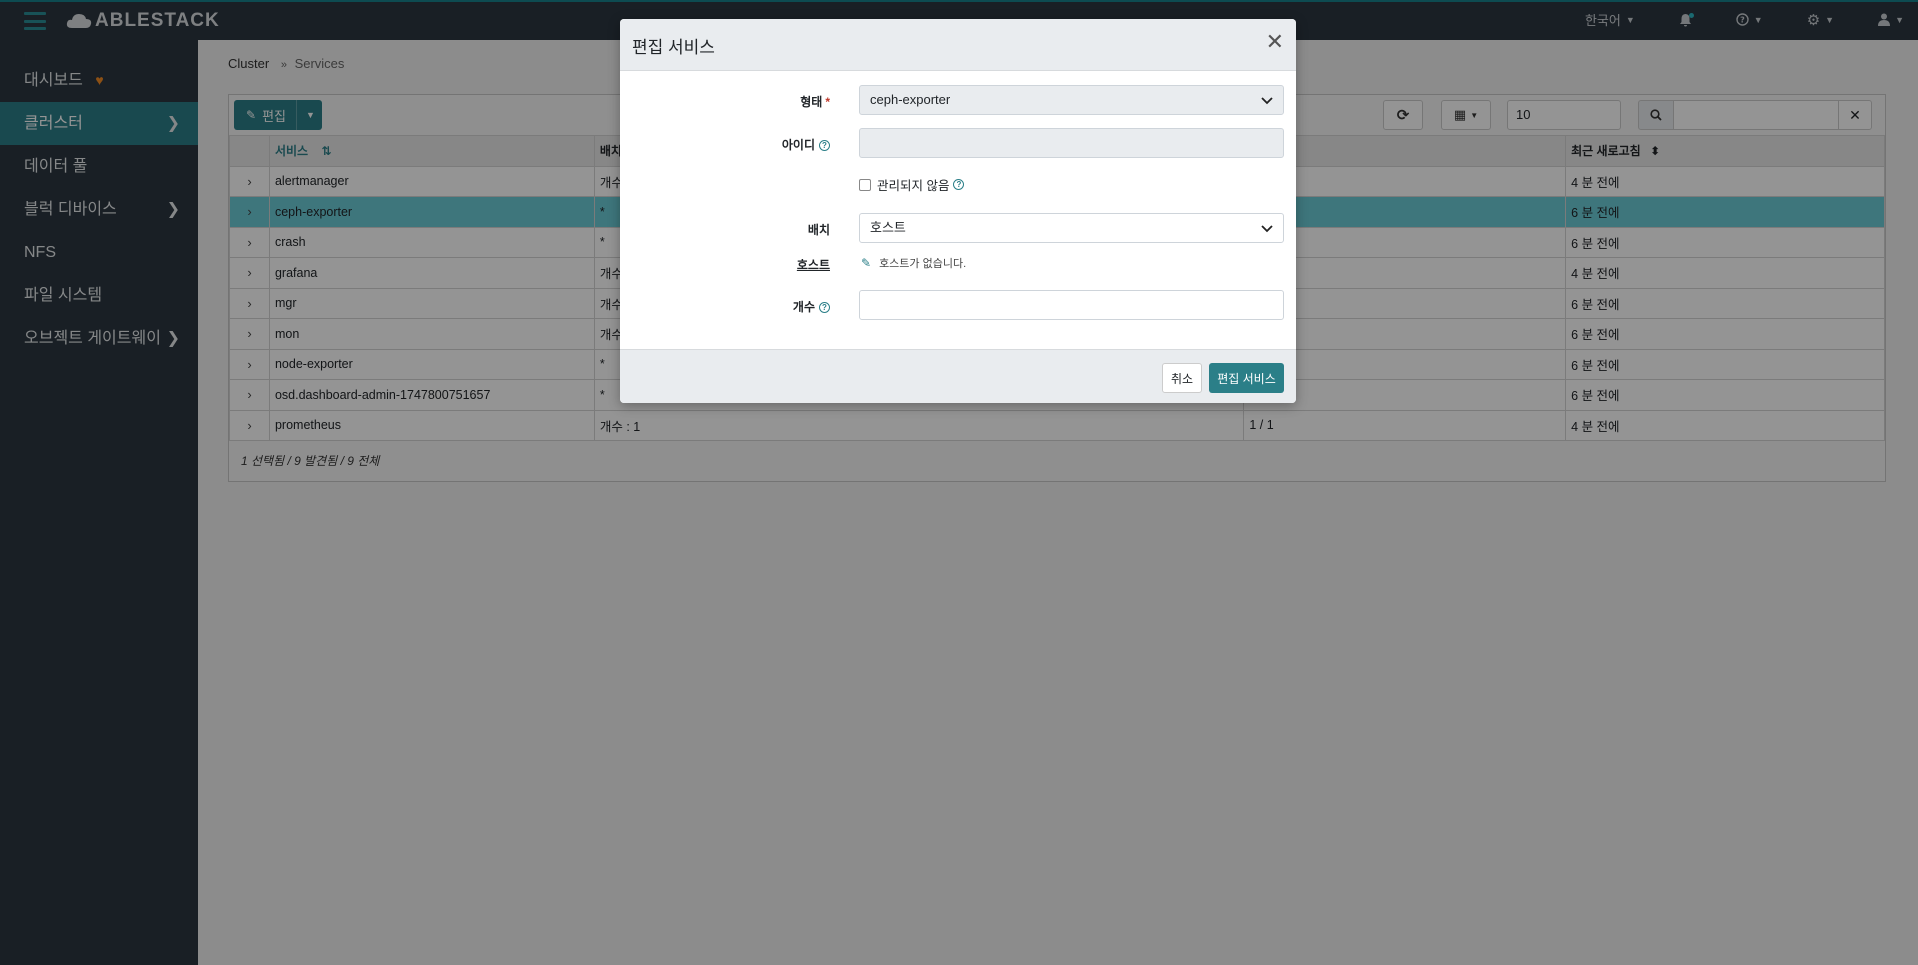 The width and height of the screenshot is (1918, 965). What do you see at coordinates (1071, 305) in the screenshot?
I see `count-input` at bounding box center [1071, 305].